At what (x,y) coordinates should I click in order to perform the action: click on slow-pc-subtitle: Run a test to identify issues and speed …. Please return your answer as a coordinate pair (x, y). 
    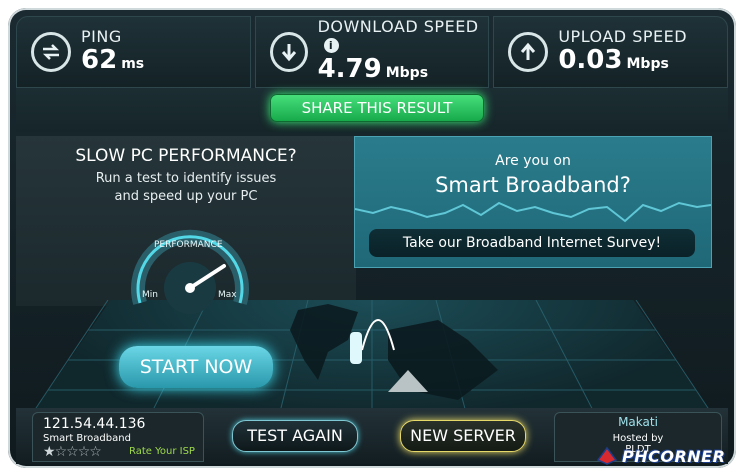
    Looking at the image, I should click on (186, 188).